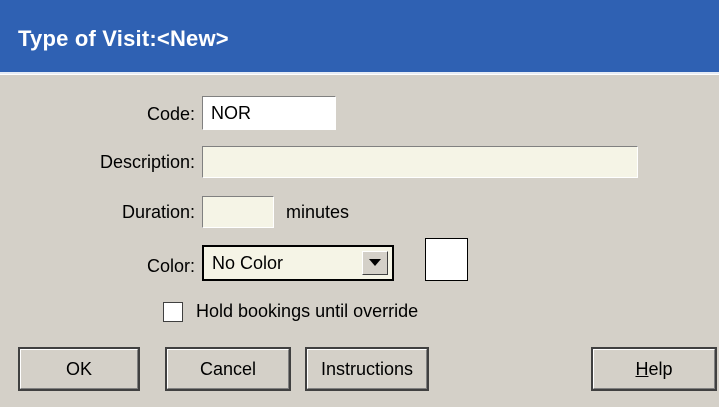 Image resolution: width=719 pixels, height=407 pixels. I want to click on description-field, so click(420, 162).